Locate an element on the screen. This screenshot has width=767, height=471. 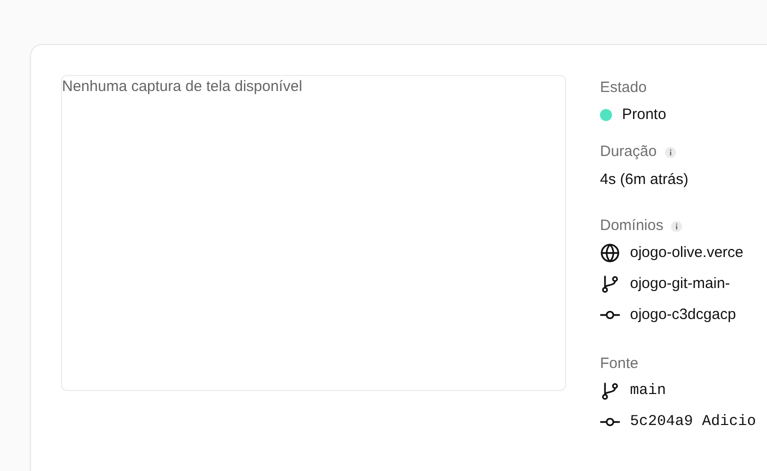
source-label: Fonte is located at coordinates (619, 364).